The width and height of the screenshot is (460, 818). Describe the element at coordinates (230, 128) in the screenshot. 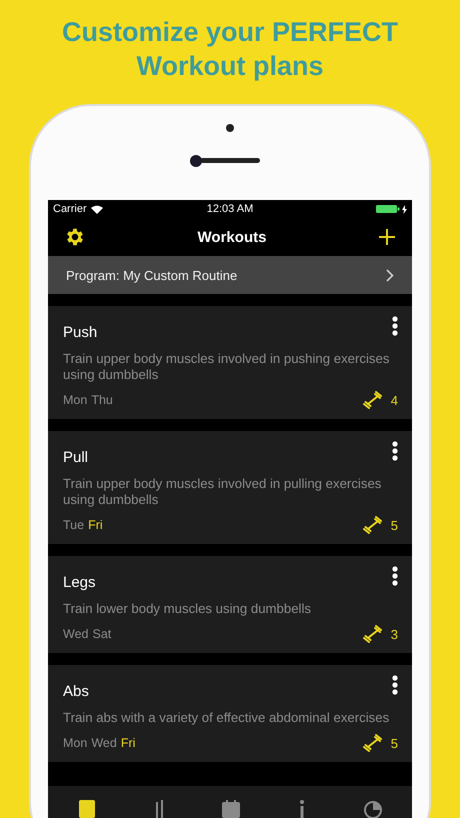

I see `sensor-dot` at that location.